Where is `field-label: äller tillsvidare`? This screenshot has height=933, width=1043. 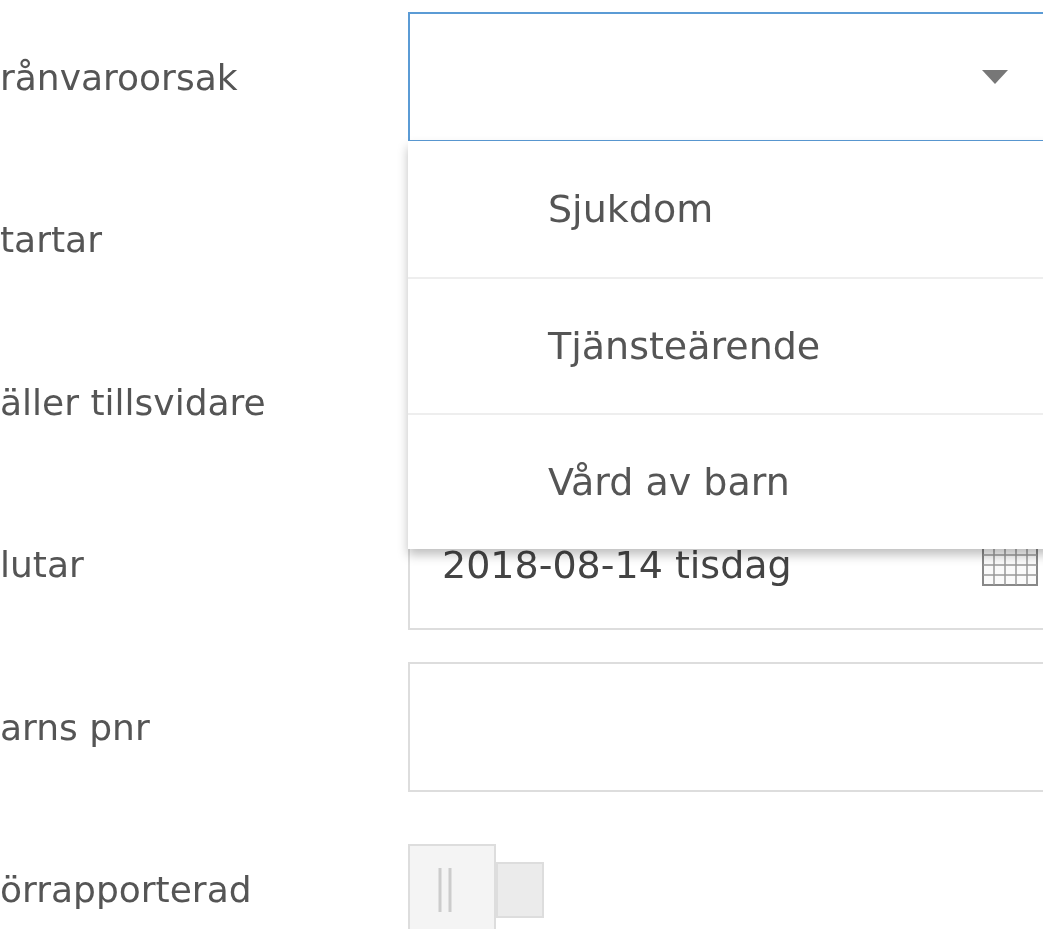 field-label: äller tillsvidare is located at coordinates (133, 402).